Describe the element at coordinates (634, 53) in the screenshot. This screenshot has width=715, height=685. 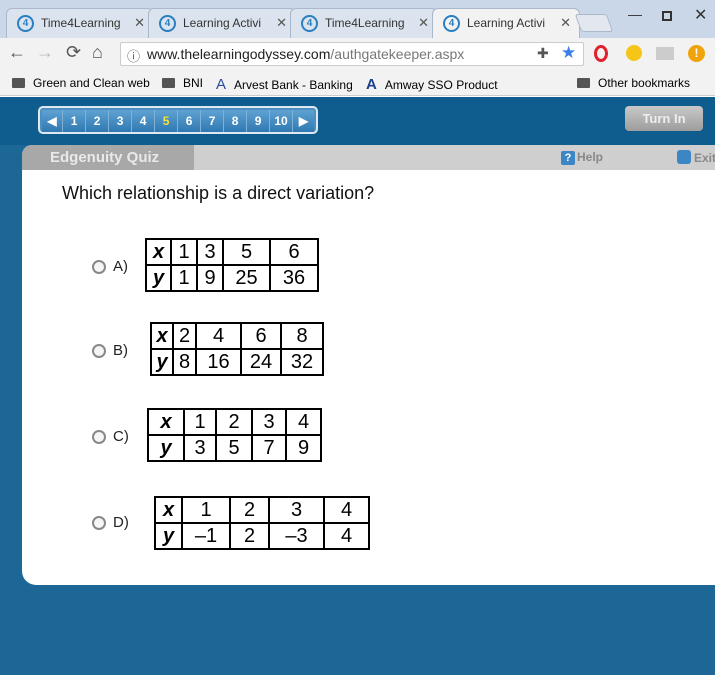
I see `pacman-icon` at that location.